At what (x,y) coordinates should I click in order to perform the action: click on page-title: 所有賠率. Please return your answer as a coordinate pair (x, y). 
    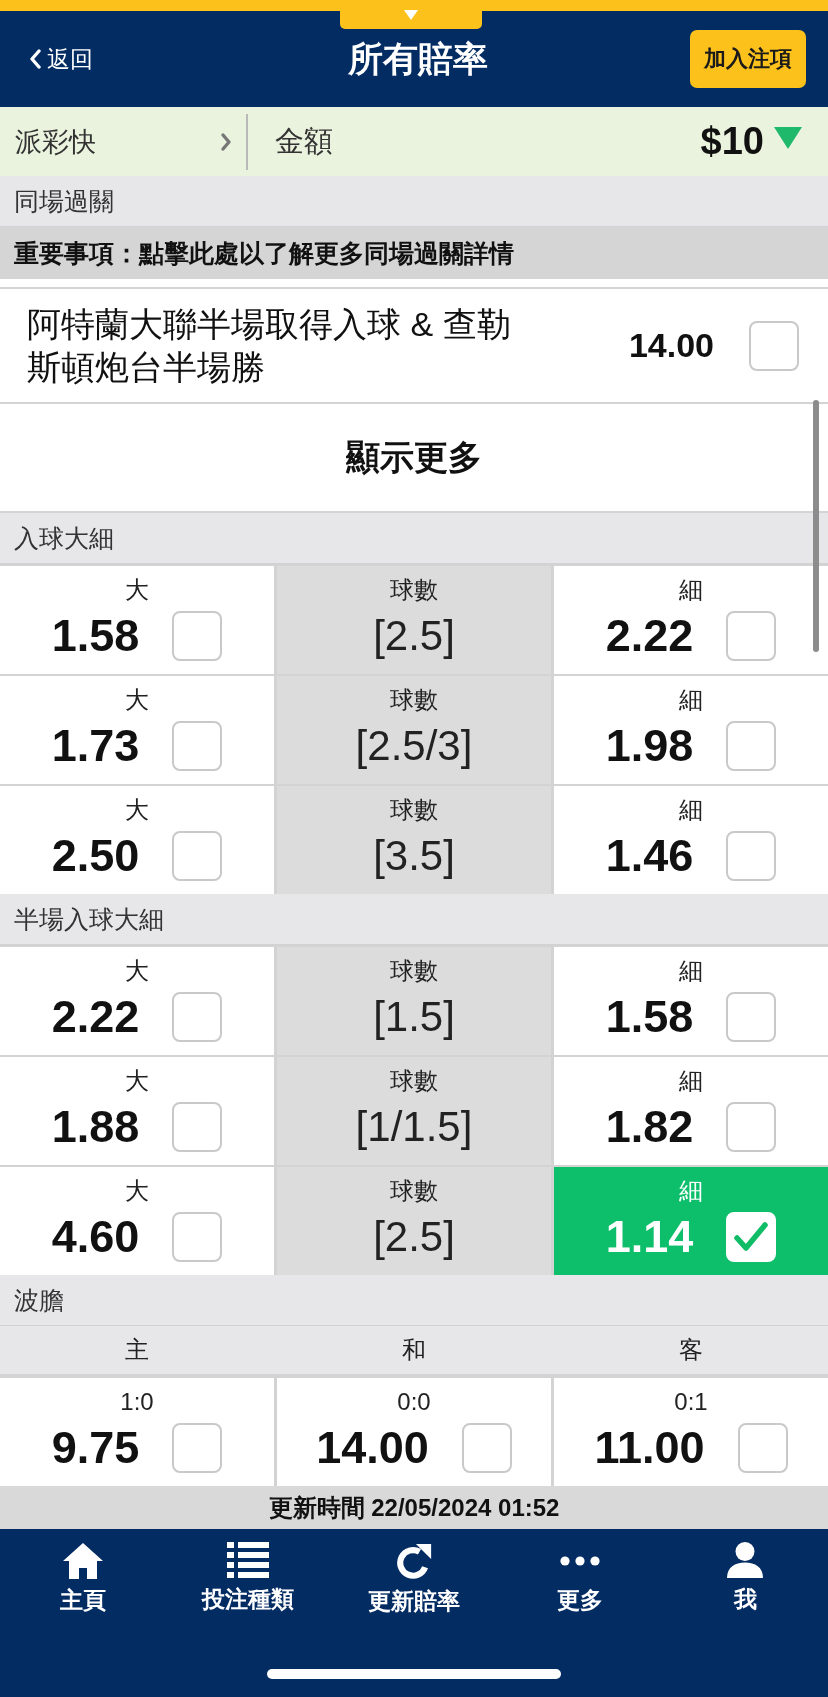
    Looking at the image, I should click on (417, 58).